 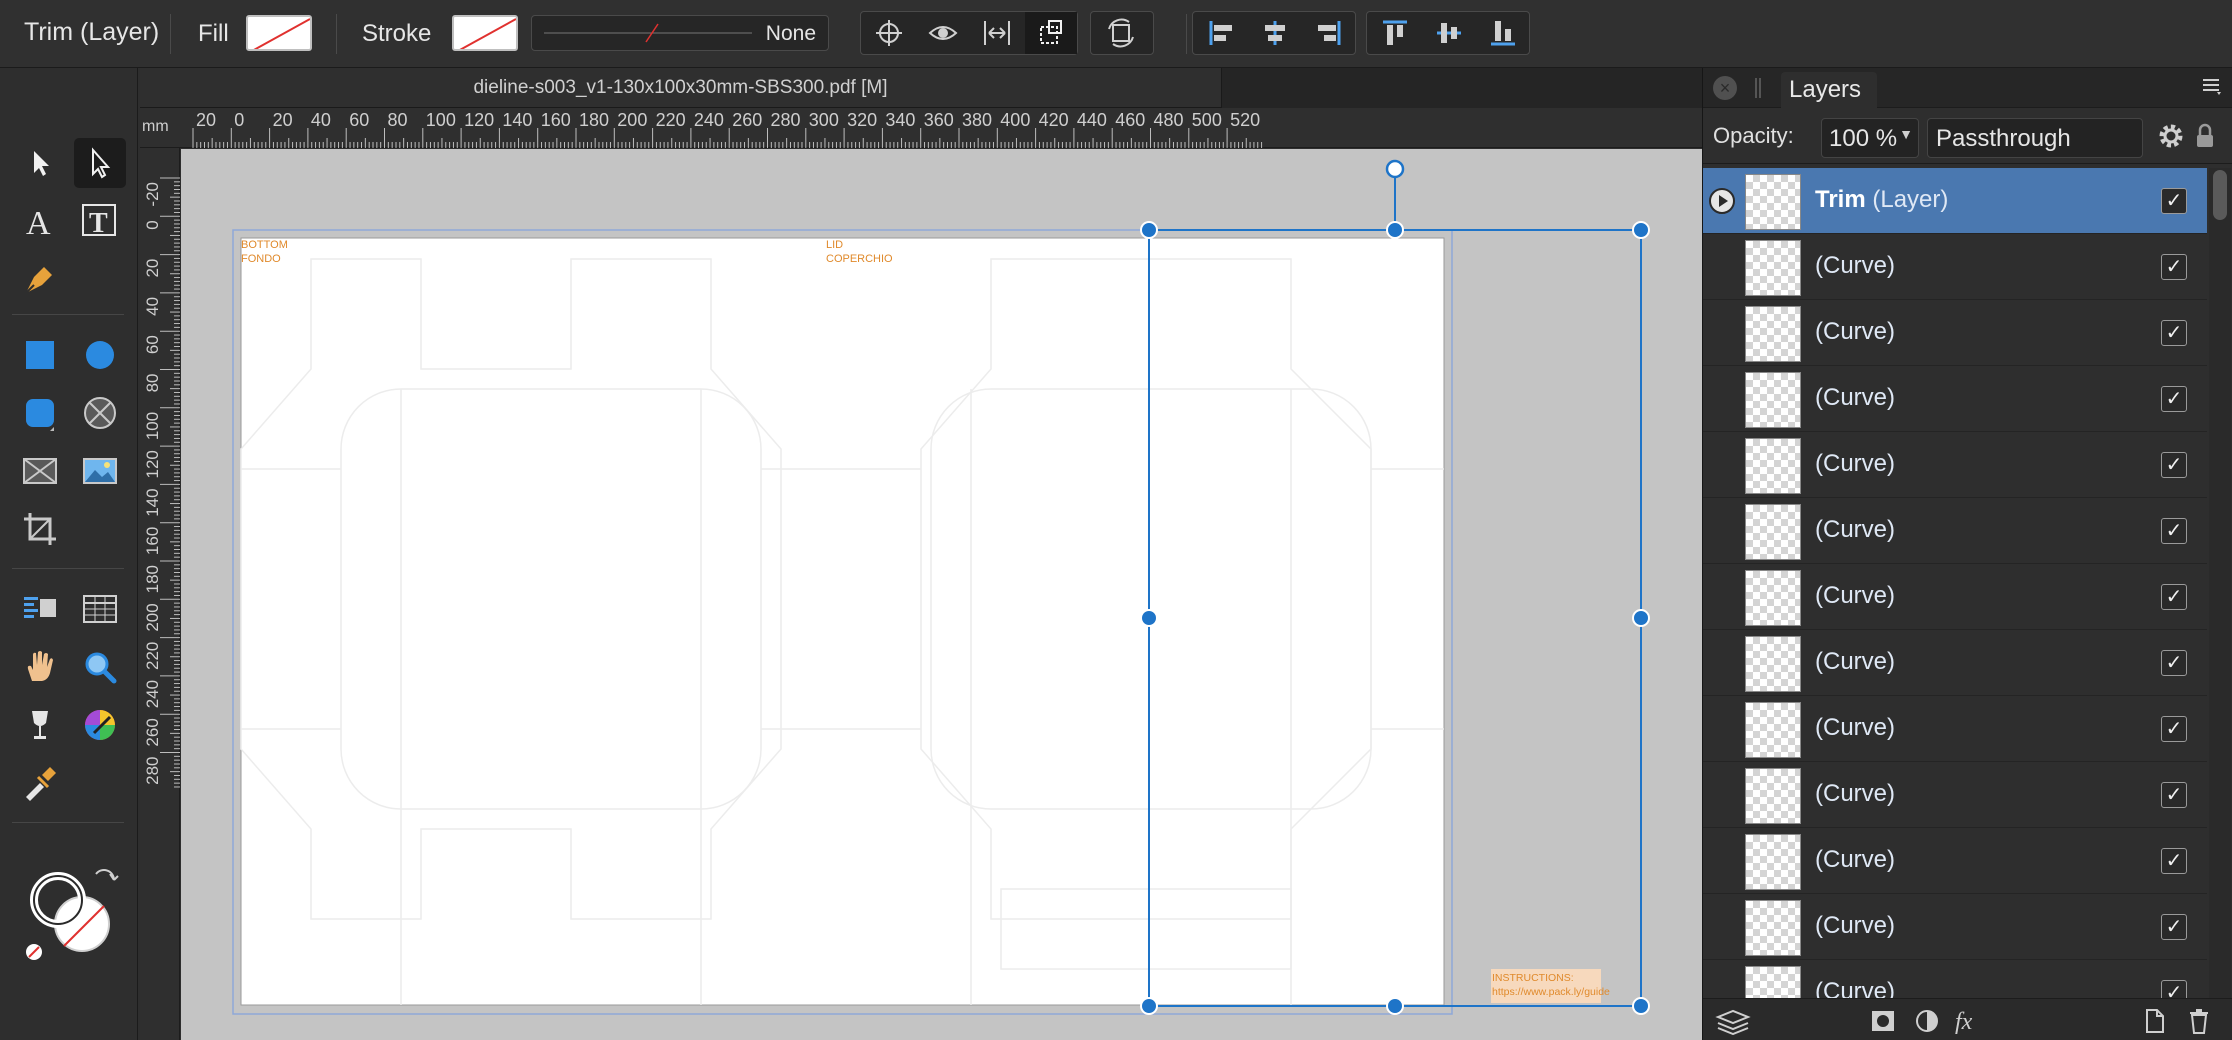 What do you see at coordinates (2205, 136) in the screenshot?
I see `lock-icon` at bounding box center [2205, 136].